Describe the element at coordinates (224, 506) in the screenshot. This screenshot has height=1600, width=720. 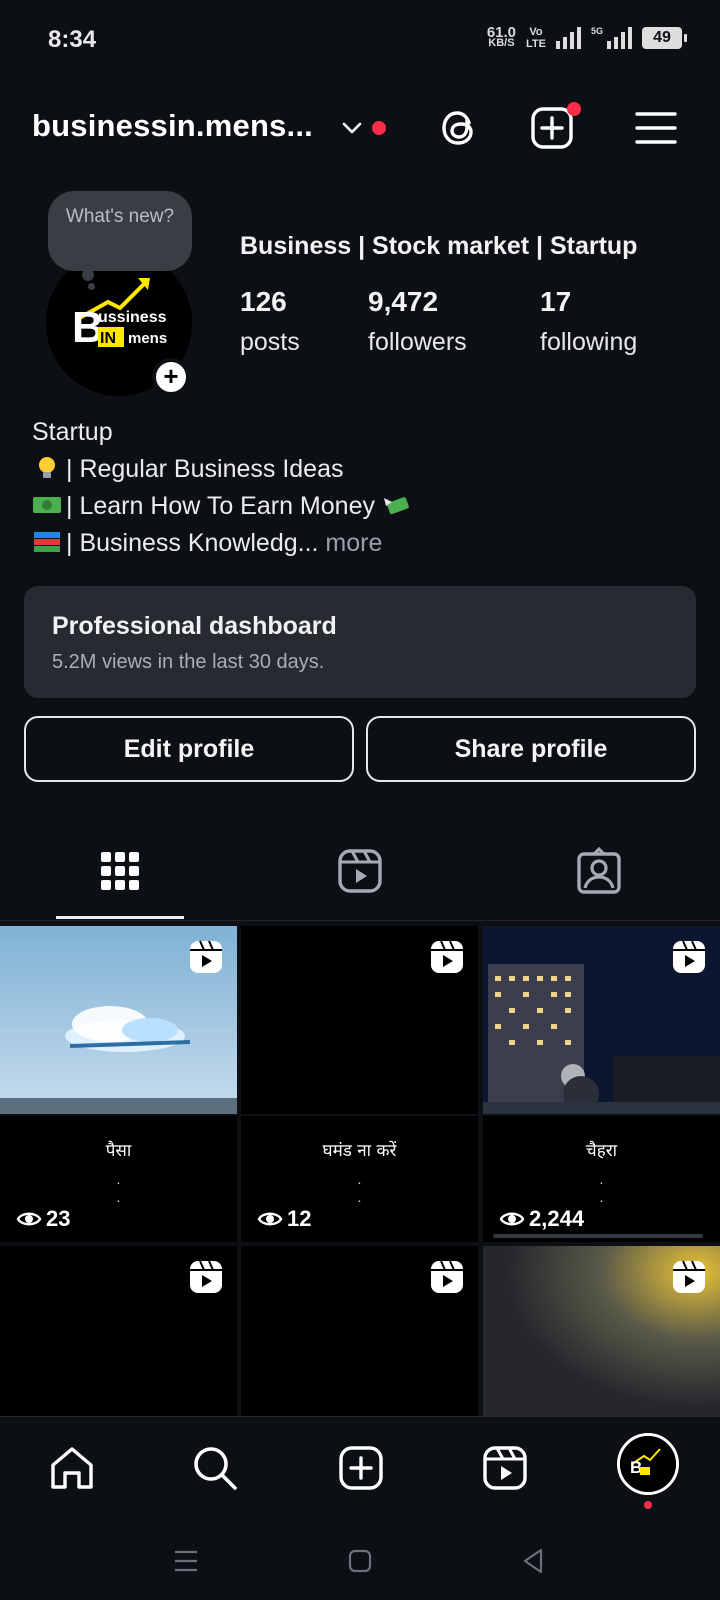
I see `bio-line: | Learn How To Earn Money` at that location.